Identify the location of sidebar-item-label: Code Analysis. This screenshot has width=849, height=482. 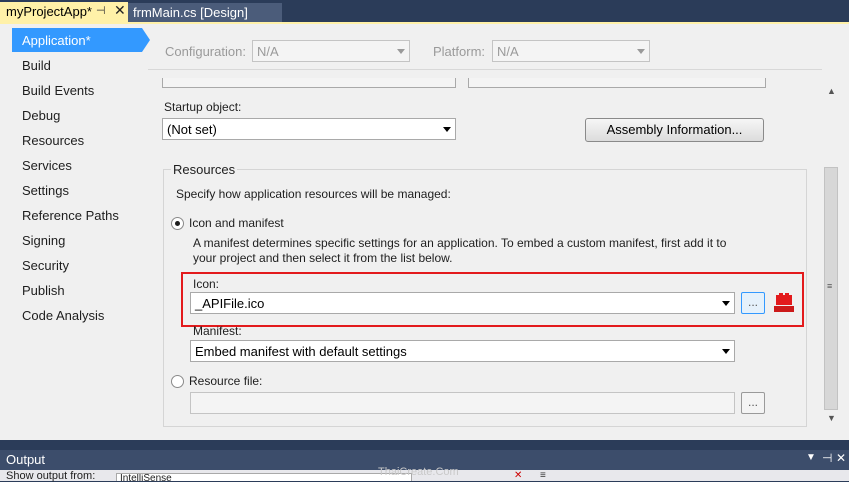
(63, 315).